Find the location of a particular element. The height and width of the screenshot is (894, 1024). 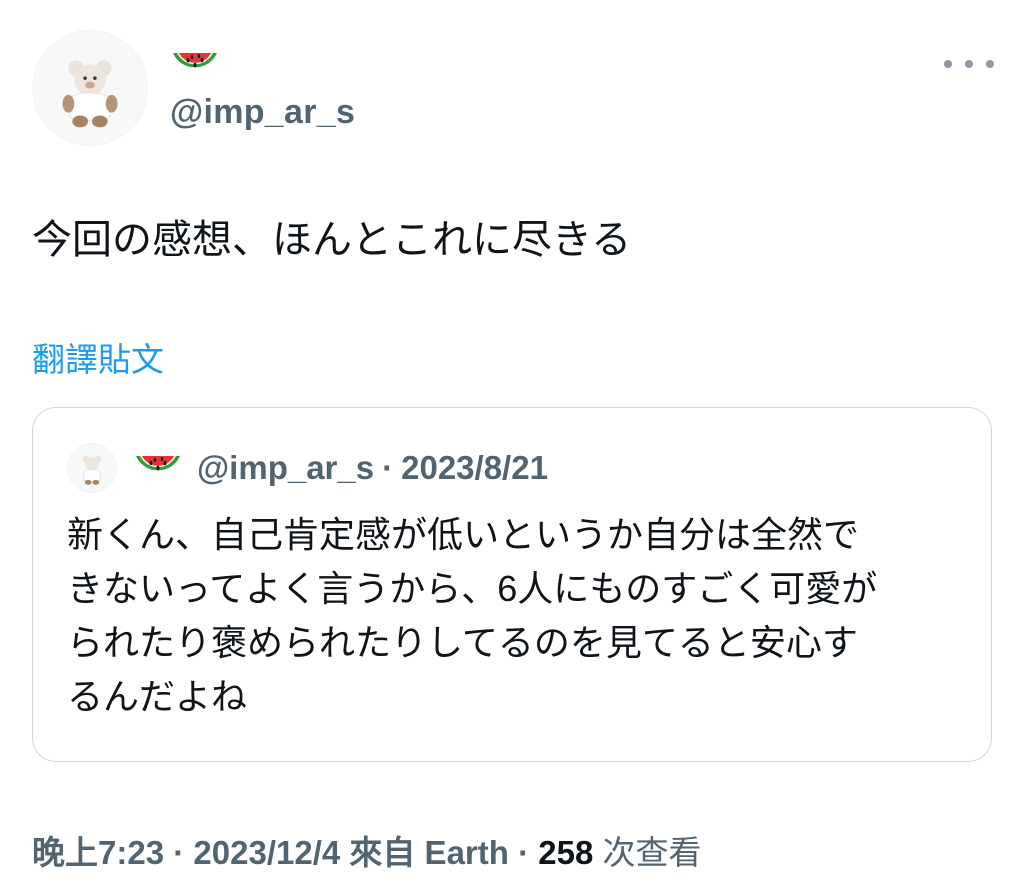

quoted-author-avatar is located at coordinates (92, 468).